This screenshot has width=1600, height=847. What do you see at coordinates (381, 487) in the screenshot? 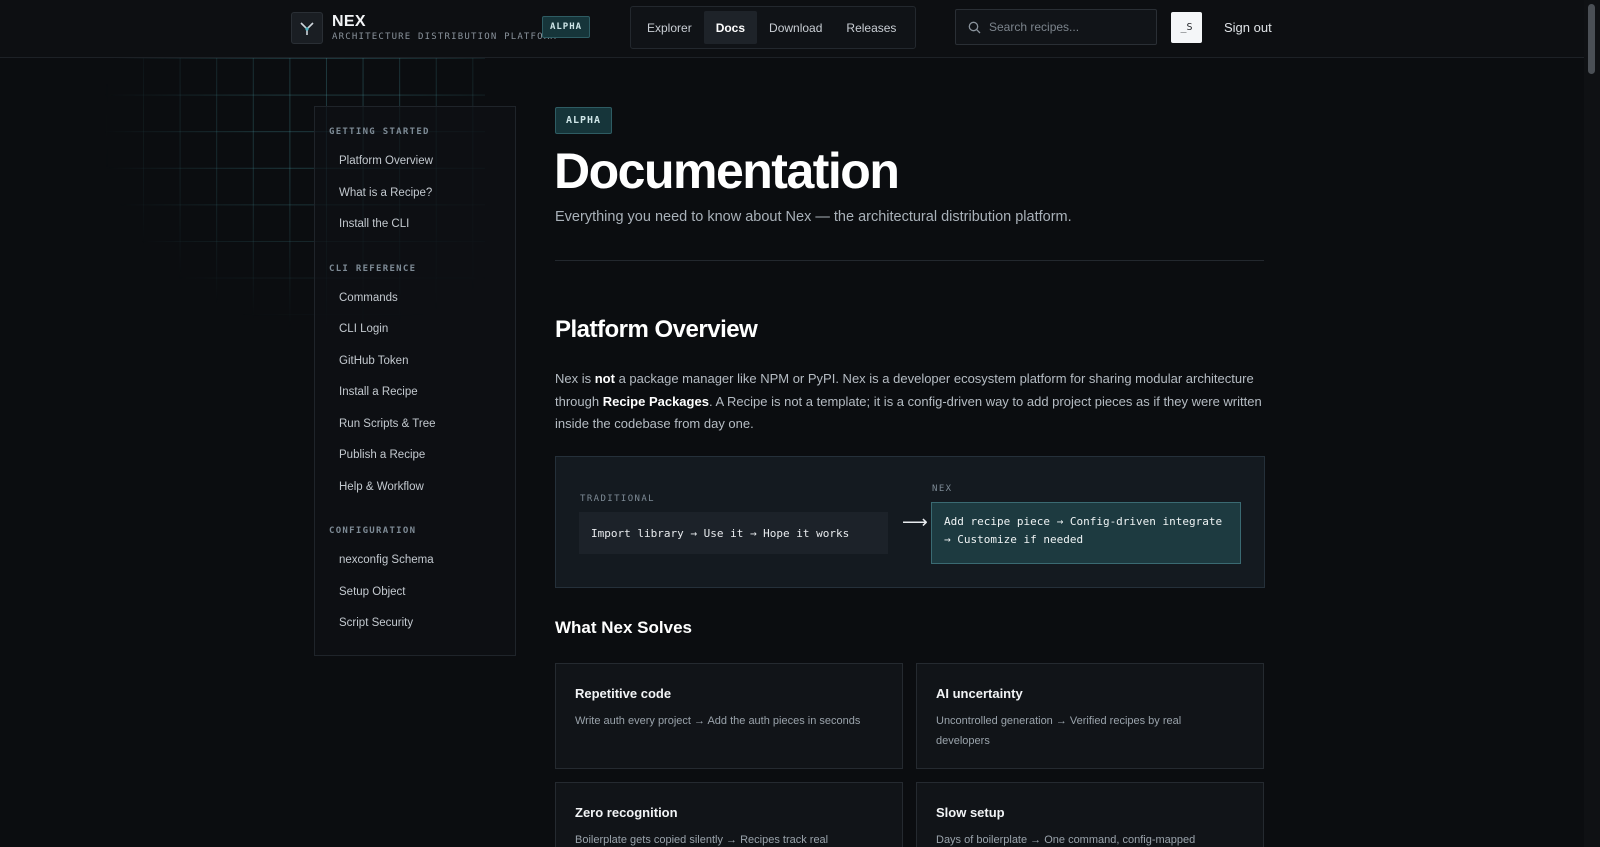
I see `sidebar-item-help-workflow: Help & Workflow` at bounding box center [381, 487].